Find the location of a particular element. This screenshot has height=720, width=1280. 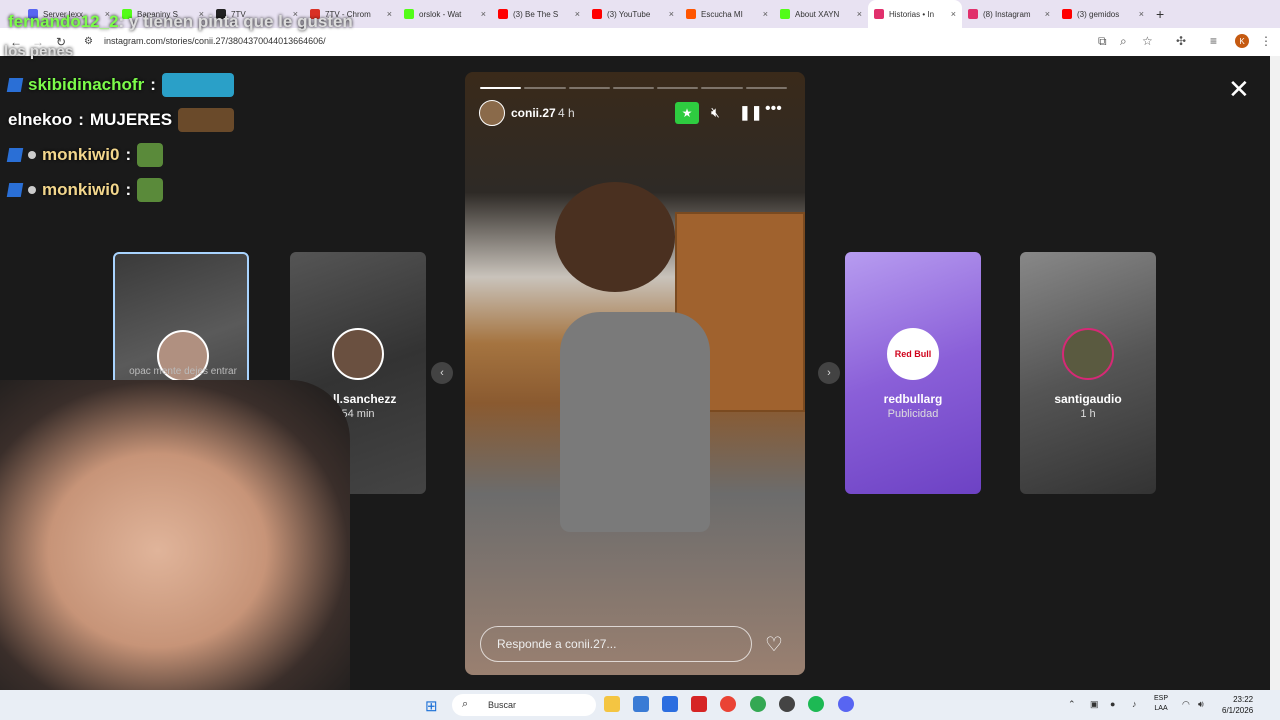

site-info-icon: ⚙ is located at coordinates (88, 41).